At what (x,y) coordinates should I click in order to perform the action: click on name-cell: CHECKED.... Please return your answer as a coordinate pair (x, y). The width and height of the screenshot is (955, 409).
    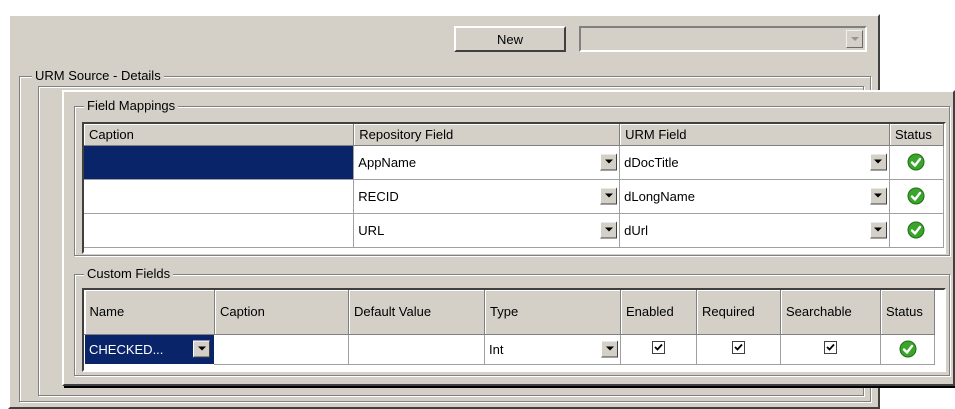
    Looking at the image, I should click on (149, 349).